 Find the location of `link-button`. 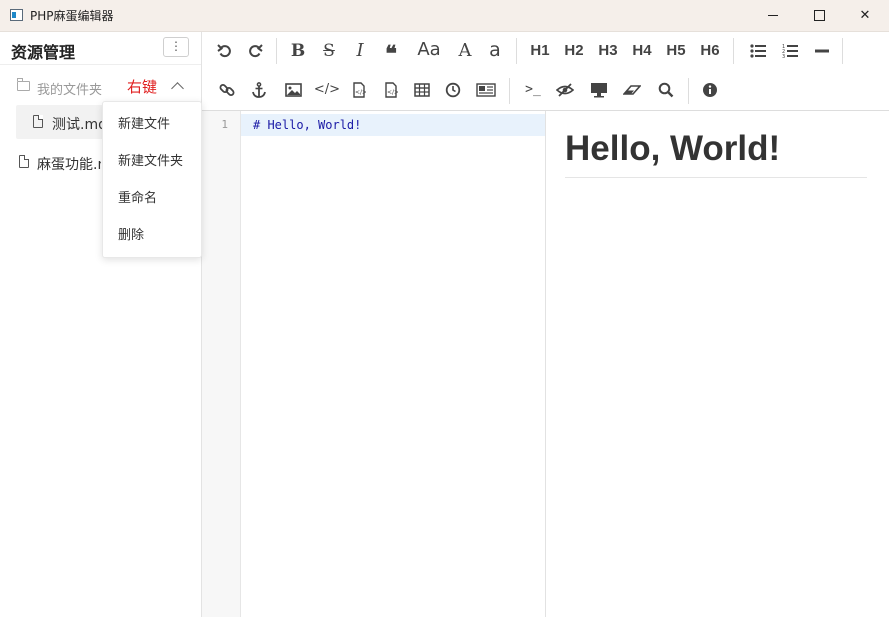

link-button is located at coordinates (227, 90).